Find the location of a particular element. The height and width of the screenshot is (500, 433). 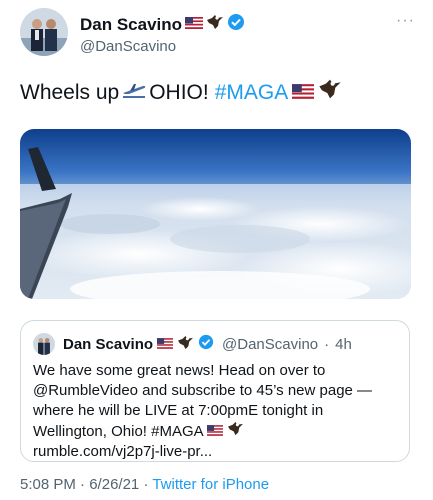

tweet-text: Wheels up OHIO! #MAGA is located at coordinates (218, 92).